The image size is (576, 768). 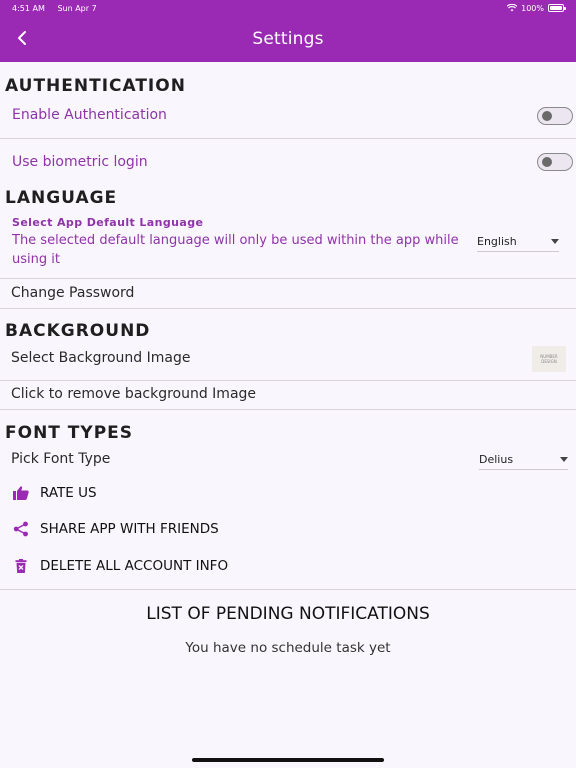 I want to click on delete-icon, so click(x=21, y=566).